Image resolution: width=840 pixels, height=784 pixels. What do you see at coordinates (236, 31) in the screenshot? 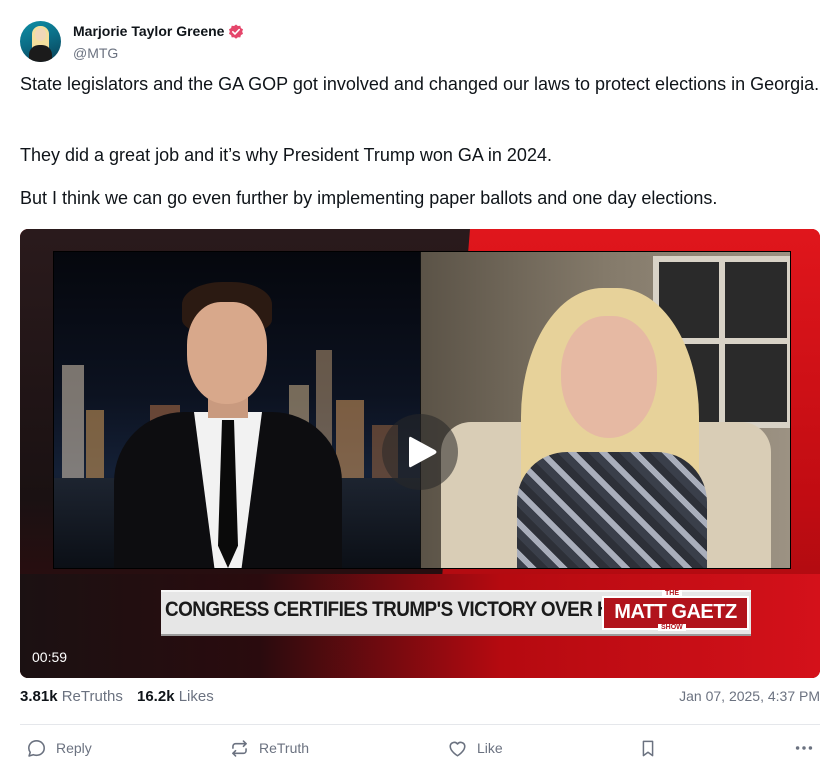
I see `verified-badge-icon` at bounding box center [236, 31].